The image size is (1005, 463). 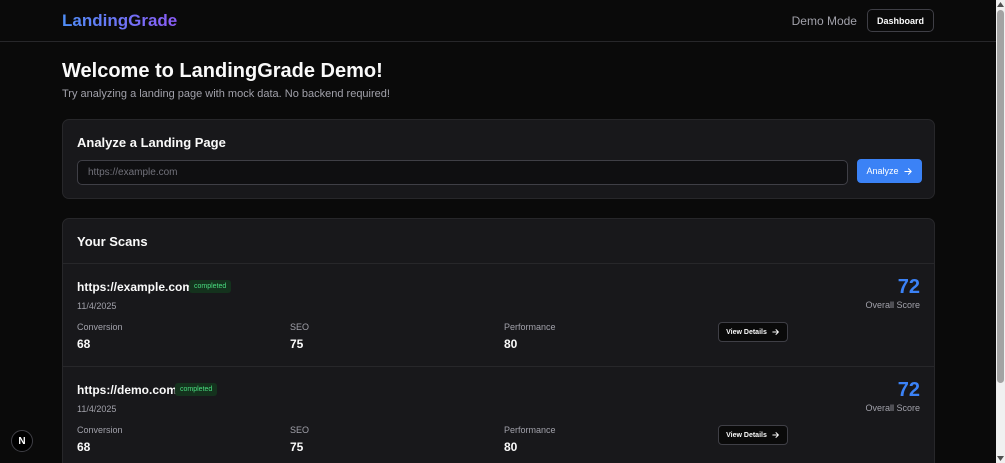 What do you see at coordinates (151, 142) in the screenshot?
I see `analyze-card-title: Analyze a Landing Page` at bounding box center [151, 142].